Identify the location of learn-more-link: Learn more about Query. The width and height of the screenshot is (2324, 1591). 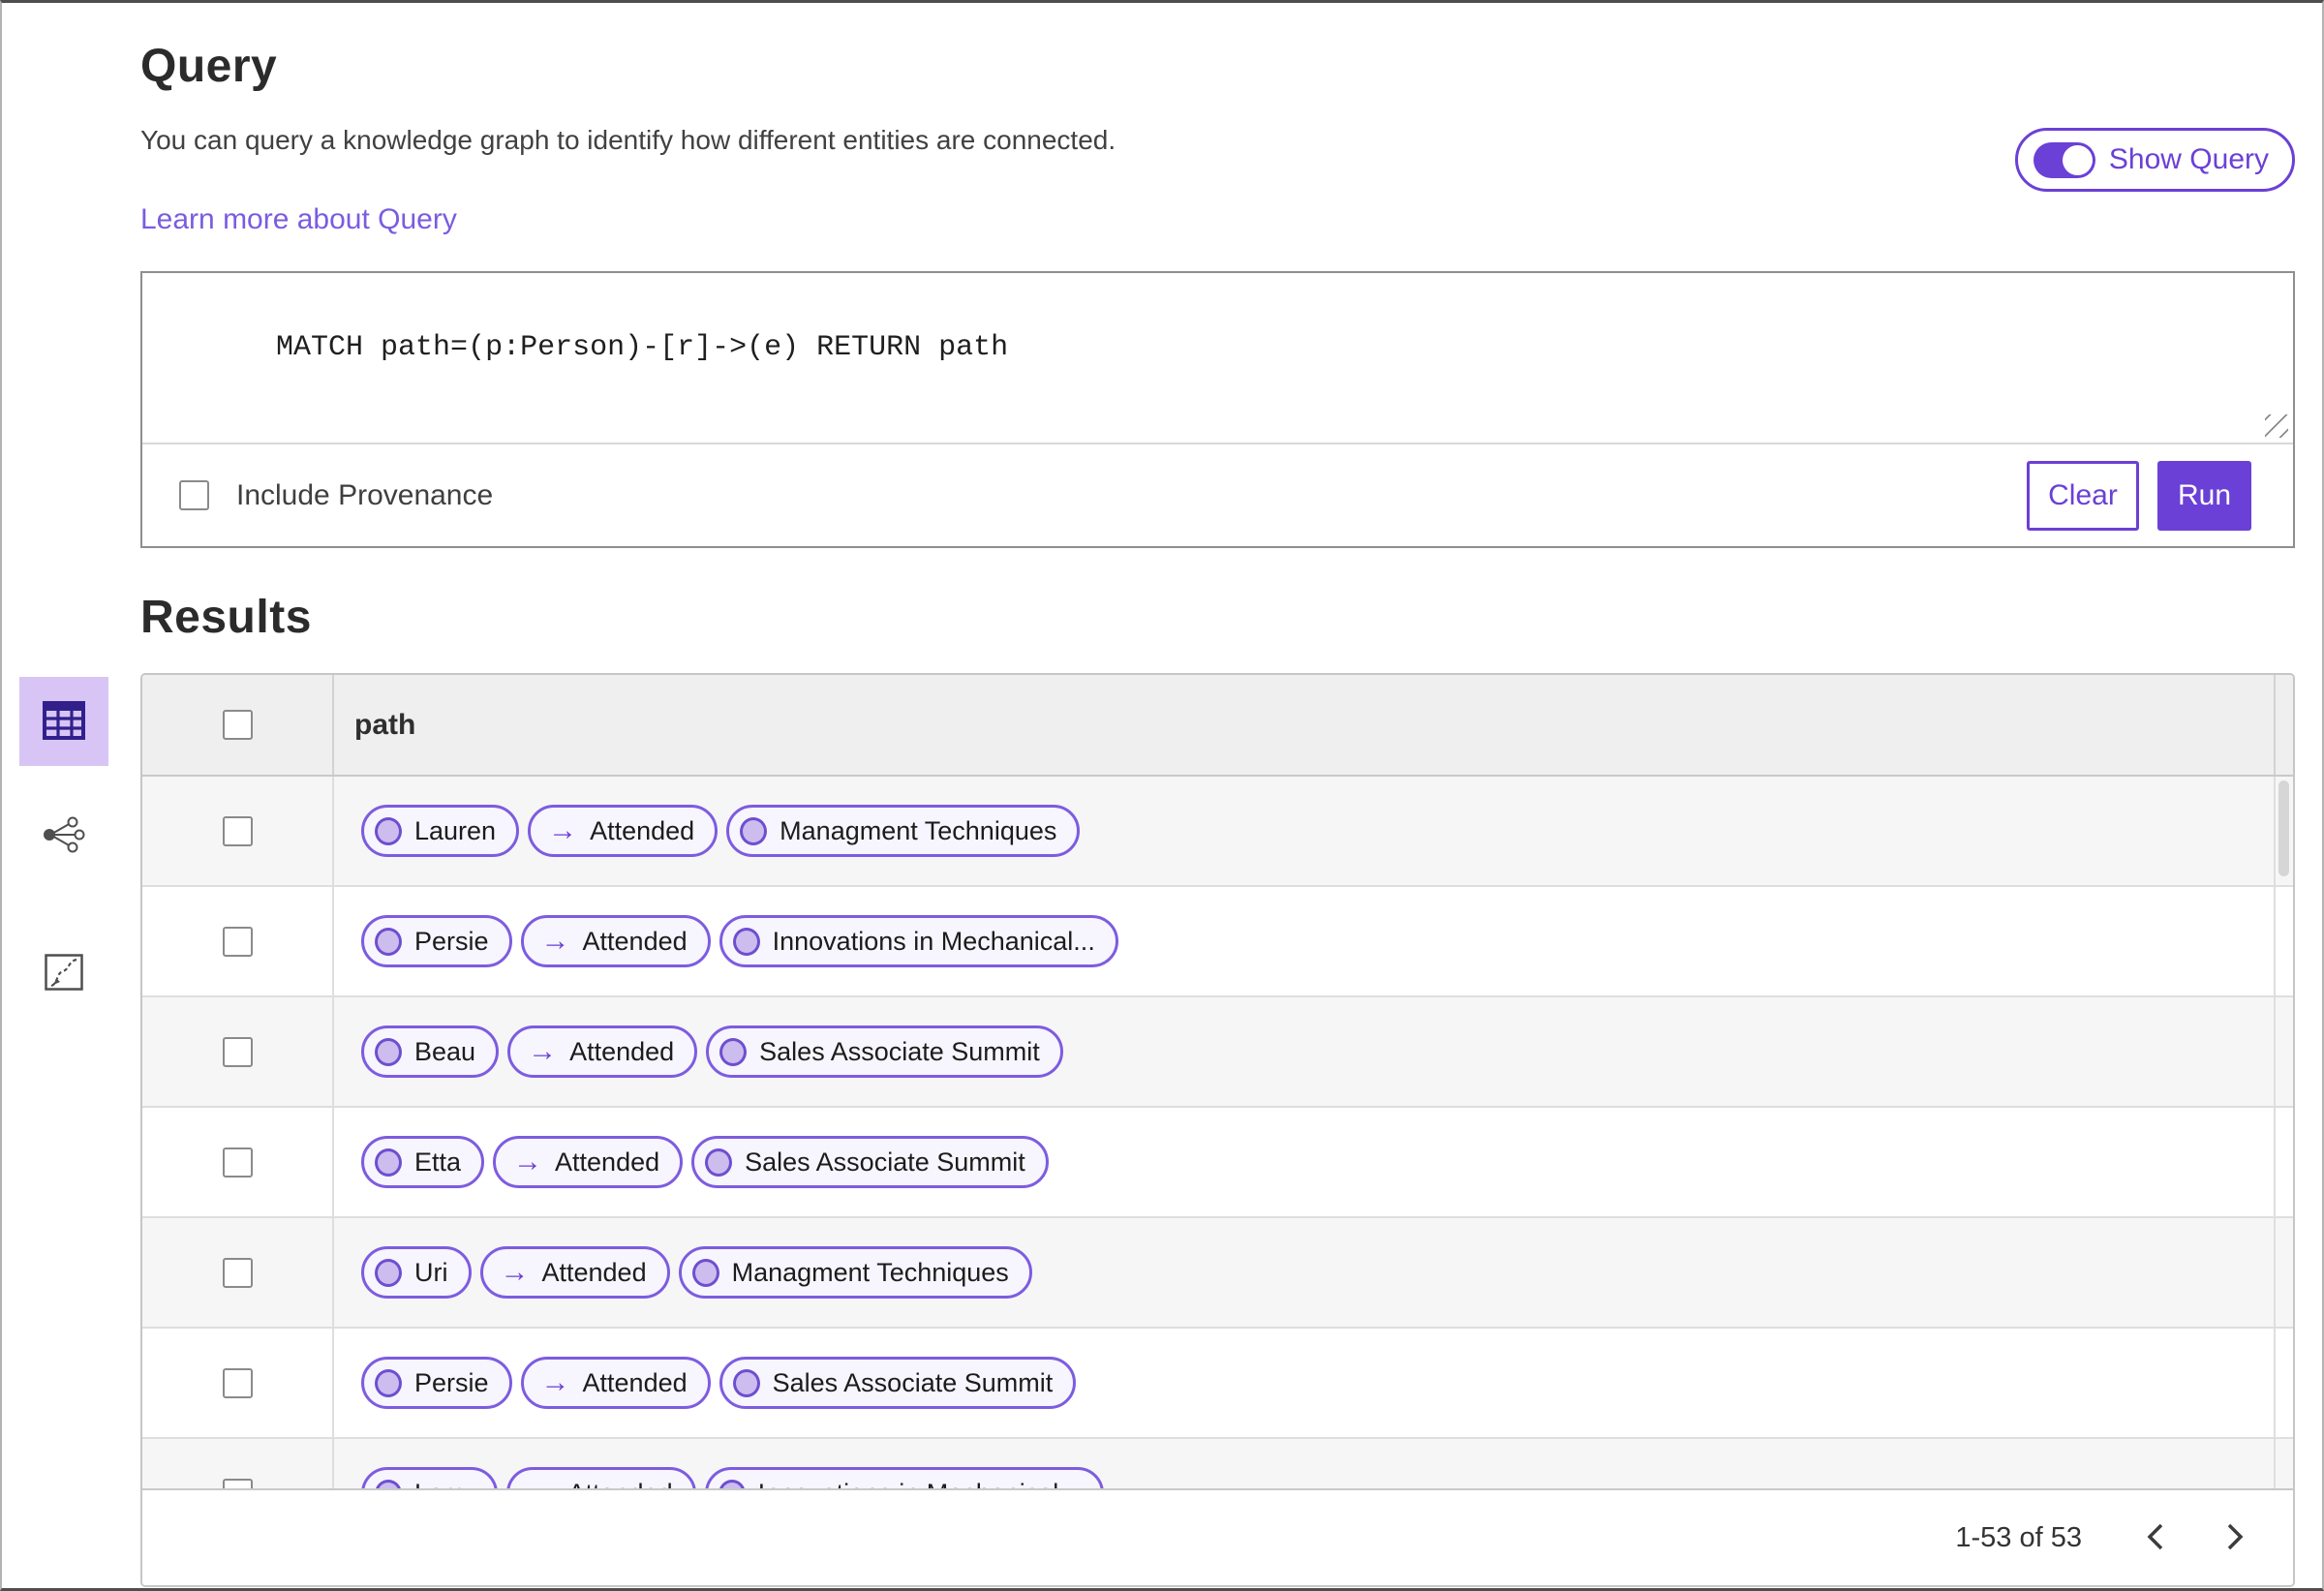
(299, 219).